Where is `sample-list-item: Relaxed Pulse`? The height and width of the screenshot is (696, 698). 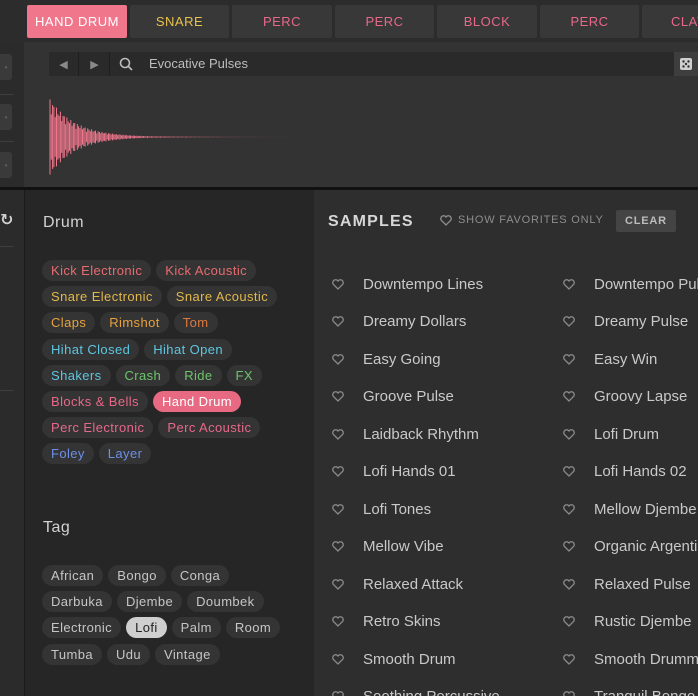 sample-list-item: Relaxed Pulse is located at coordinates (627, 584).